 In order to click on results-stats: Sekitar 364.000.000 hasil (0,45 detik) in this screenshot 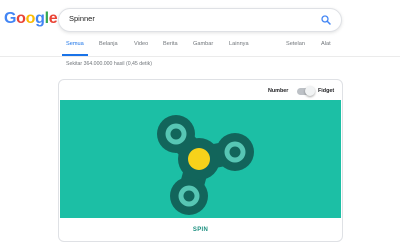, I will do `click(109, 64)`.